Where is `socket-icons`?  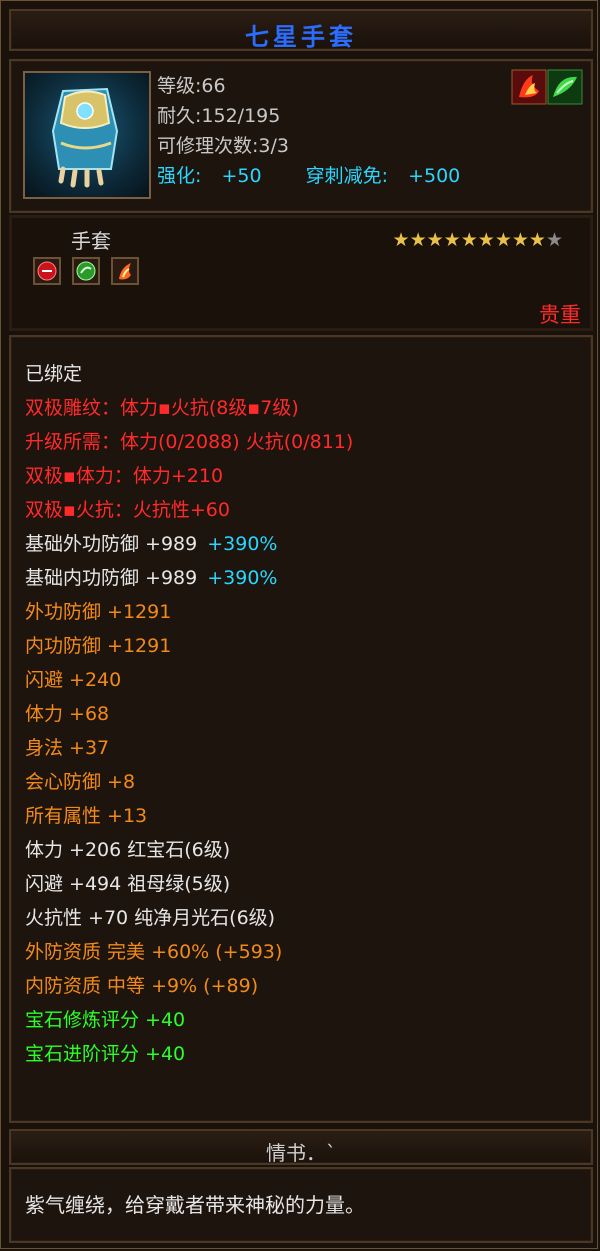
socket-icons is located at coordinates (89, 273).